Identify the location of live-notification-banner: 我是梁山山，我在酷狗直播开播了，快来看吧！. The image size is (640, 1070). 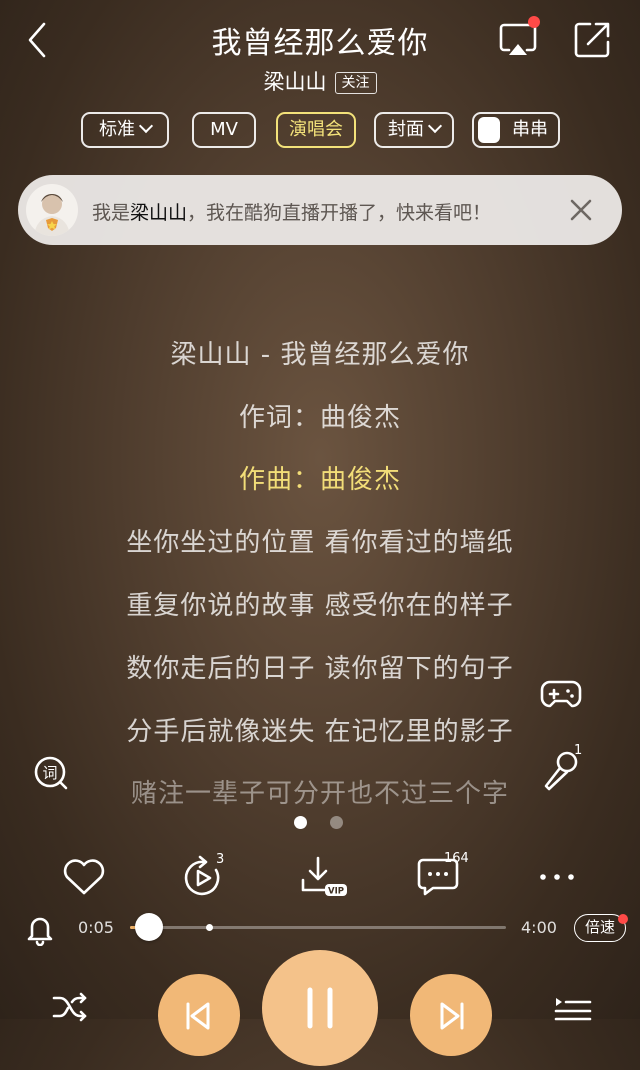
(320, 210).